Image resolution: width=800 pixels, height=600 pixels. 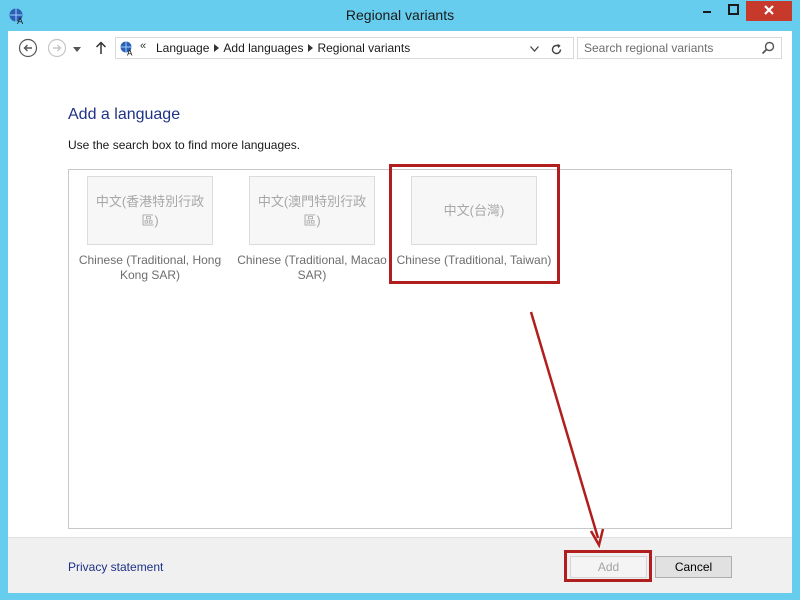 I want to click on language-native-name: 中文(香港特別行政區), so click(x=150, y=210).